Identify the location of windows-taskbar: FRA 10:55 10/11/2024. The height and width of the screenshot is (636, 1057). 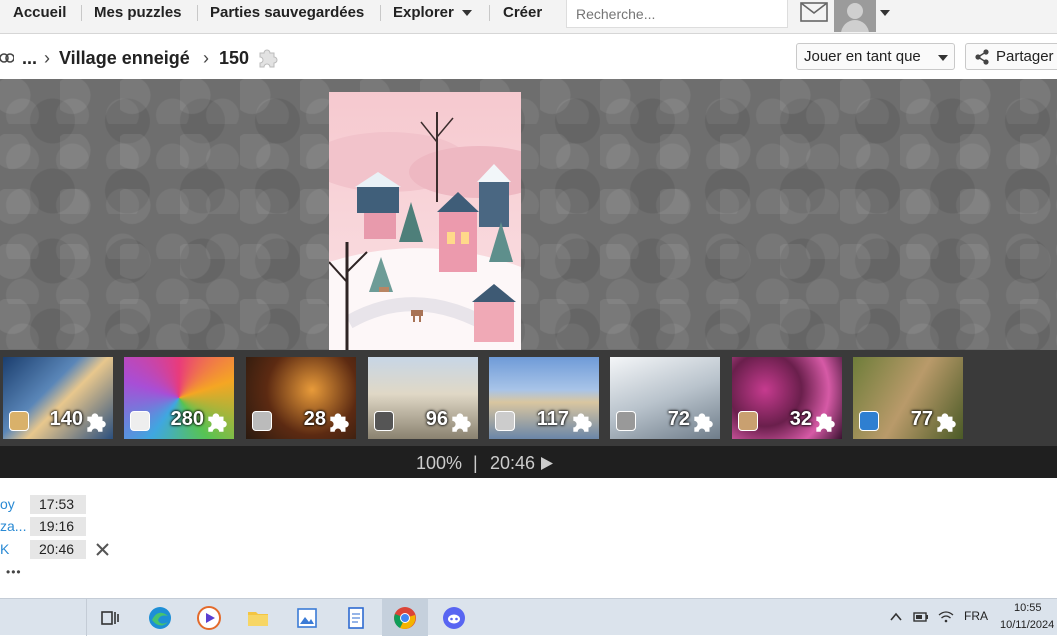
(528, 617).